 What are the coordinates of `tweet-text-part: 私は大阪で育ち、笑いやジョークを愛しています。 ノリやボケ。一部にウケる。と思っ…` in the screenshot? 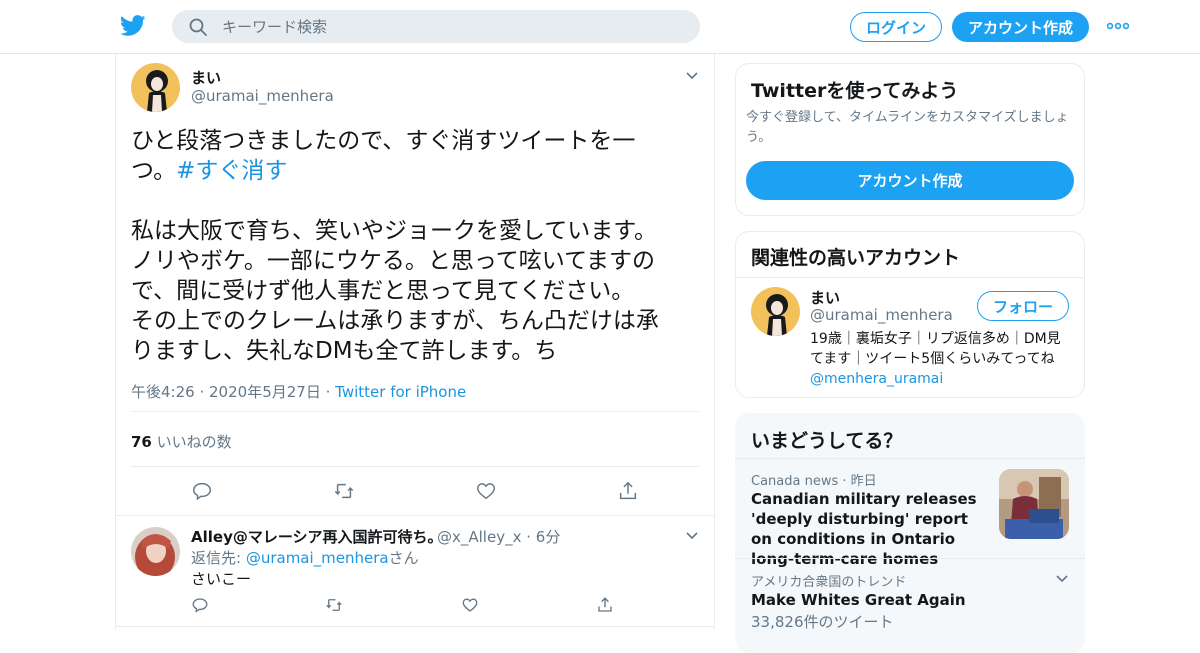 It's located at (395, 291).